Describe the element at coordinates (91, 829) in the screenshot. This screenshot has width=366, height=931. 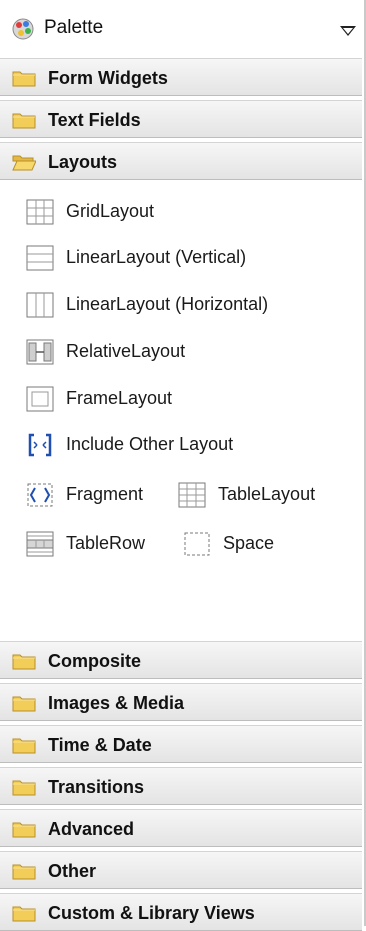
I see `category-label: Advanced` at that location.